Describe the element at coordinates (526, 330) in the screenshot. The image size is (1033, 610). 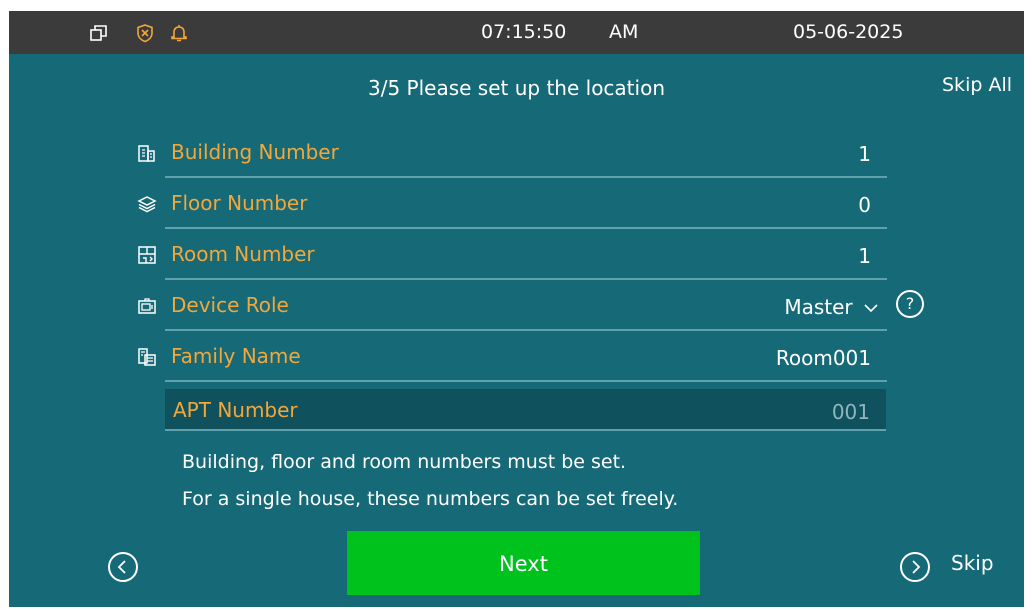
I see `device-role-underline` at that location.